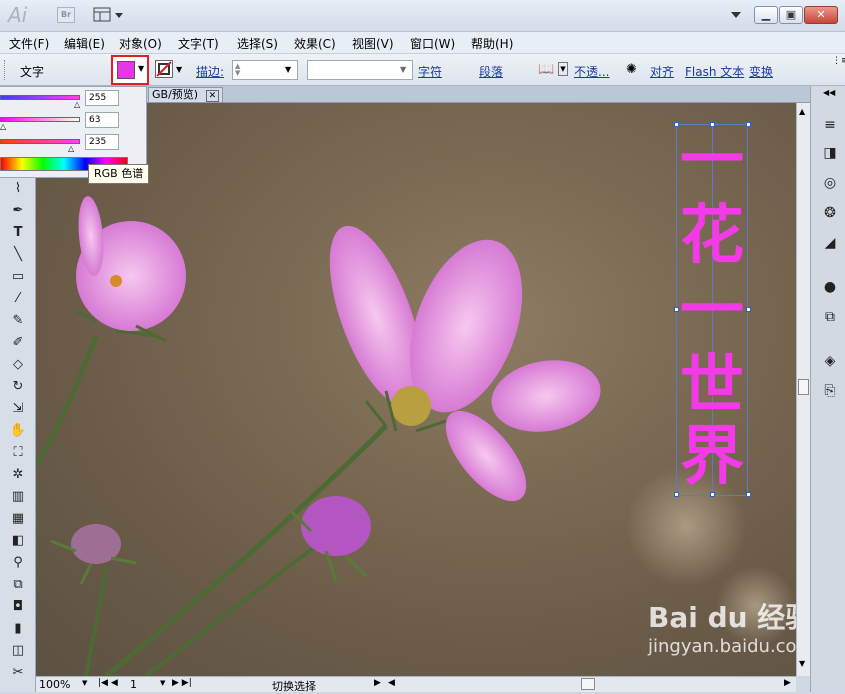 Image resolution: width=845 pixels, height=694 pixels. What do you see at coordinates (830, 125) in the screenshot?
I see `stroke-panel-icon: ≡` at bounding box center [830, 125].